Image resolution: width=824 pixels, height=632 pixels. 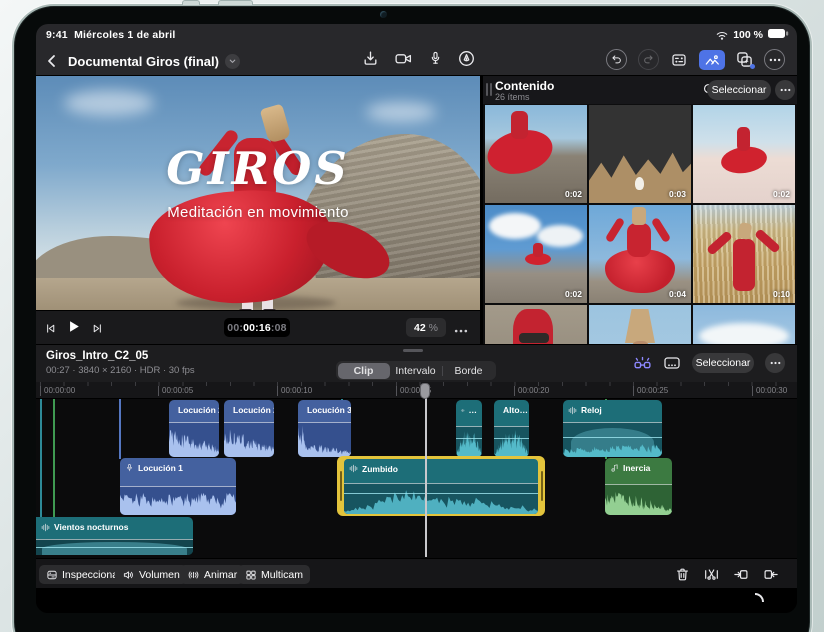 I want to click on inspect-label: Inspeccionar, so click(x=92, y=574).